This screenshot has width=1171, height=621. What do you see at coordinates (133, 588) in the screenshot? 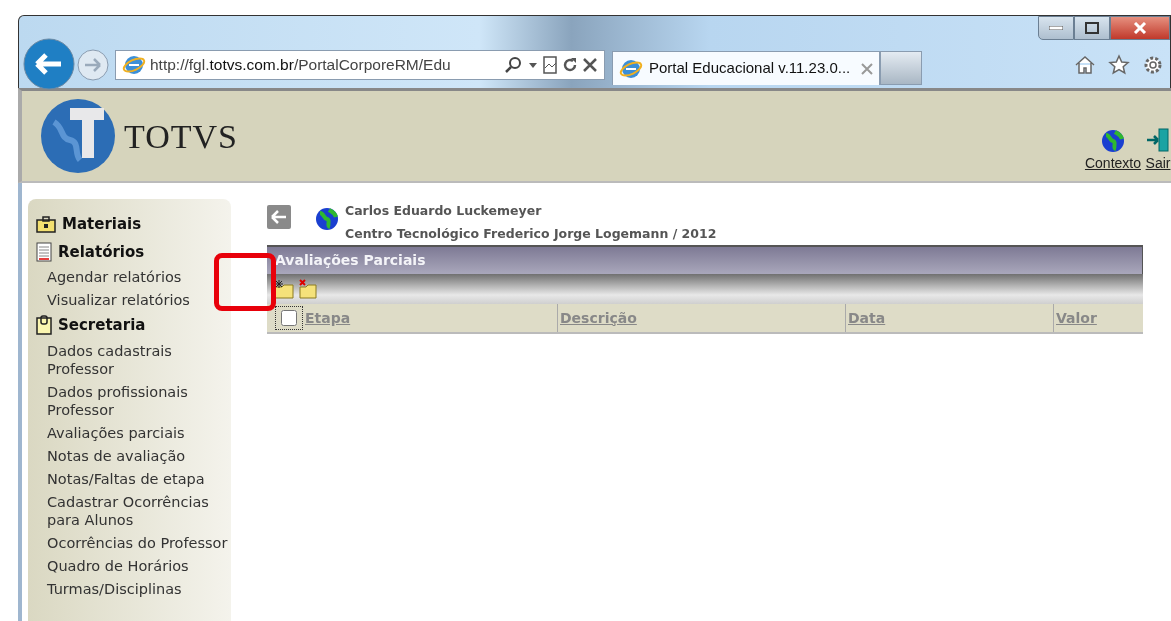
I see `sidebar-item: Turmas/Disciplinas` at bounding box center [133, 588].